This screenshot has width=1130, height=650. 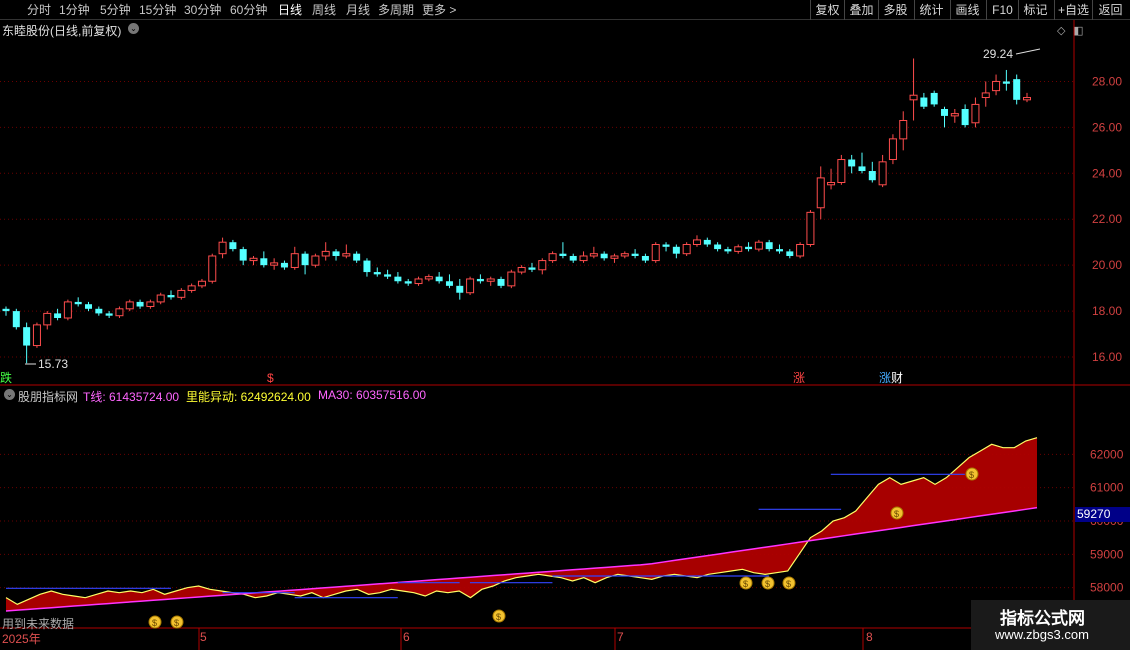 What do you see at coordinates (1028, 51) in the screenshot?
I see `high-arrow` at bounding box center [1028, 51].